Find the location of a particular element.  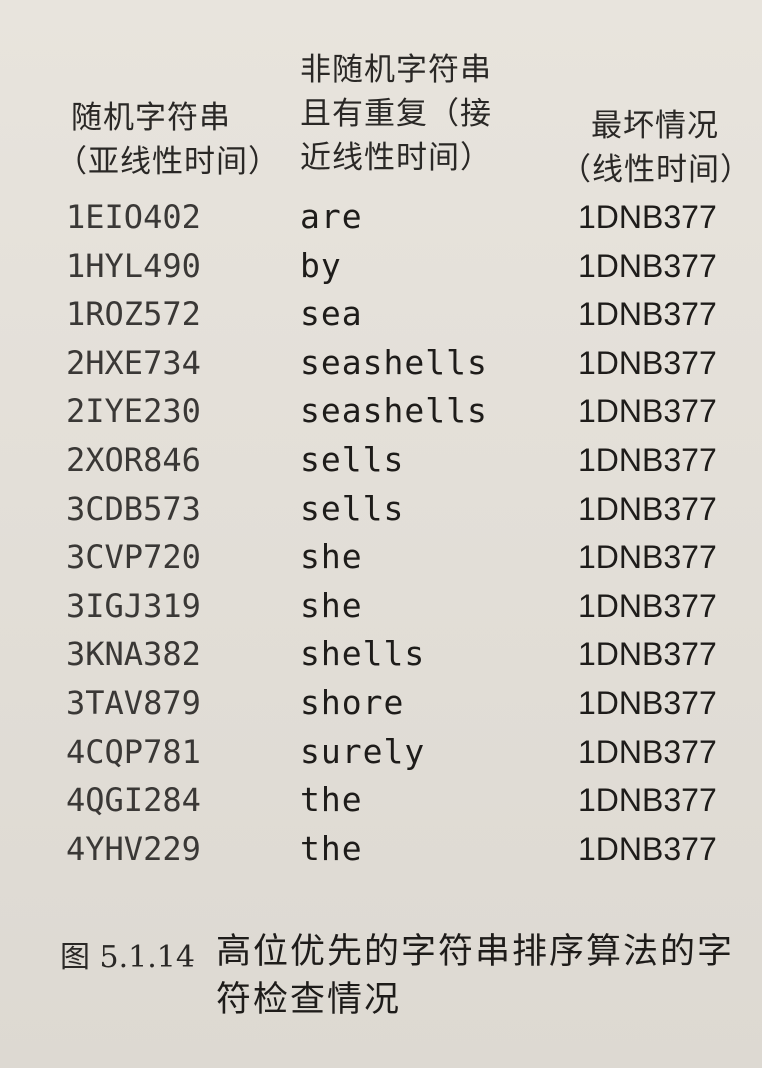

header-line: 且有重复（接 is located at coordinates (396, 114).